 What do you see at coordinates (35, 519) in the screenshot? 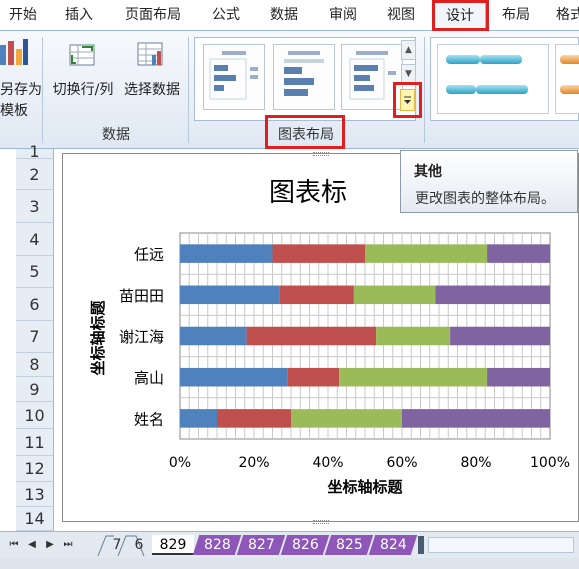
I see `row-header: 14` at bounding box center [35, 519].